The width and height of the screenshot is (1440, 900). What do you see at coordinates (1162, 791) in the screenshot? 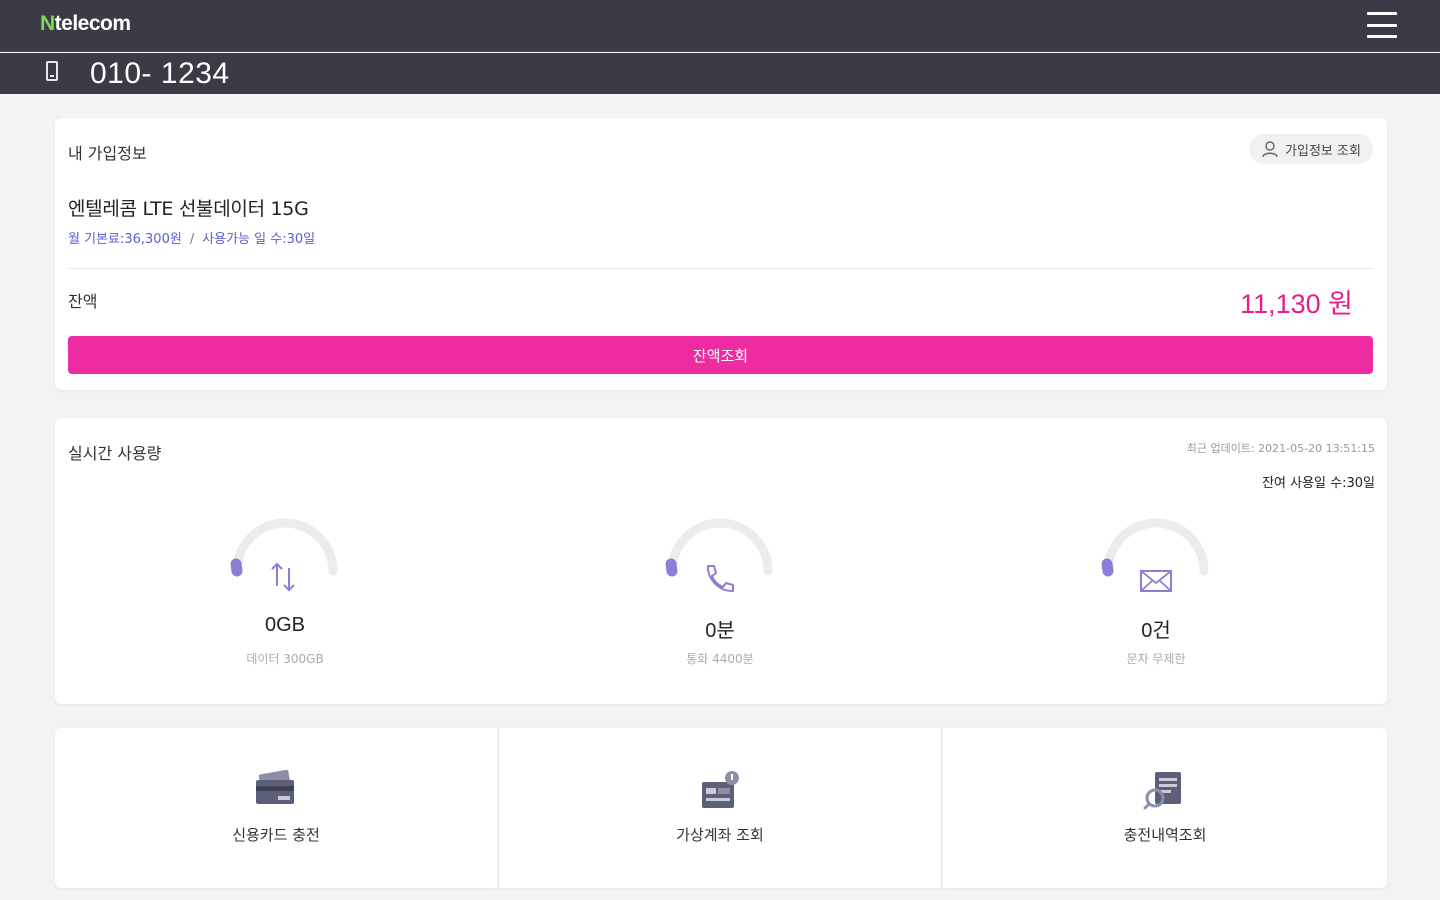
I see `charge-history-icon` at bounding box center [1162, 791].